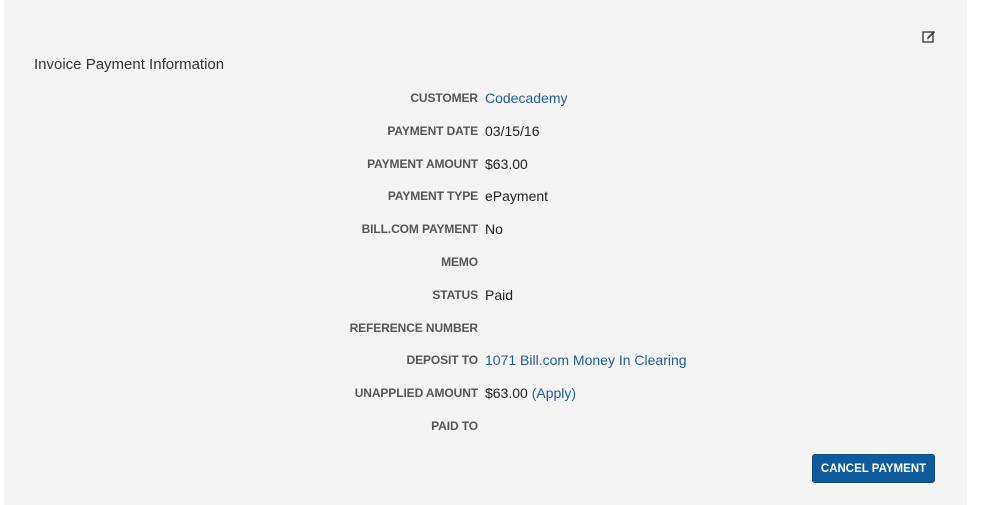 The image size is (981, 505). What do you see at coordinates (459, 261) in the screenshot?
I see `field-label: MEMO` at bounding box center [459, 261].